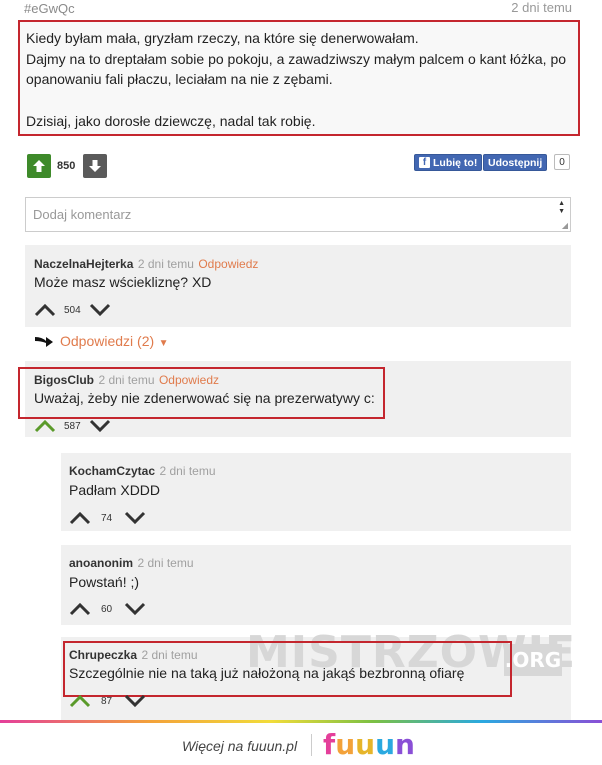 The image size is (602, 765). What do you see at coordinates (107, 609) in the screenshot?
I see `reply-score: 60` at bounding box center [107, 609].